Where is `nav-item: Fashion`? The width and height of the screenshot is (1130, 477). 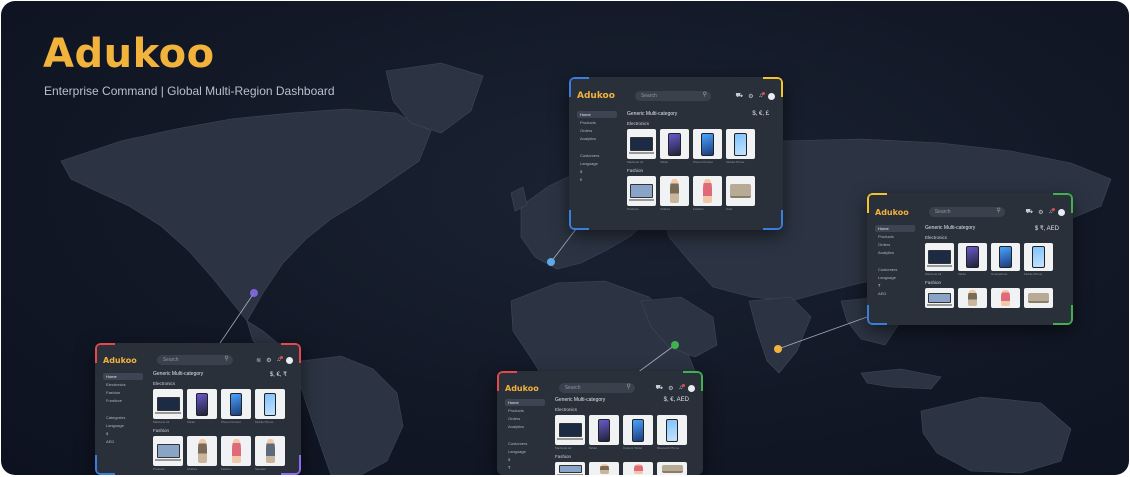
nav-item: Fashion is located at coordinates (123, 392).